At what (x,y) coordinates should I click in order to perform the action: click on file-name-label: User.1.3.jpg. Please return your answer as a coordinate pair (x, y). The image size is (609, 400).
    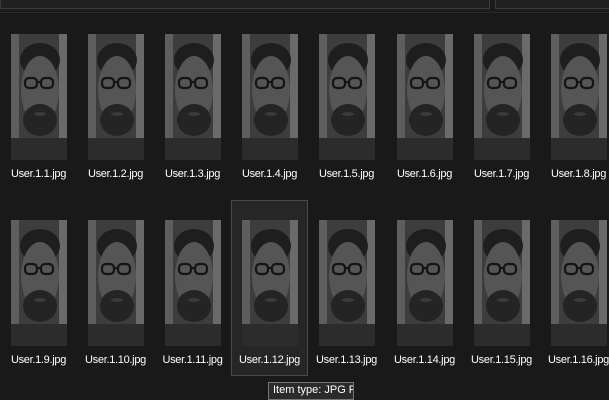
    Looking at the image, I should click on (192, 174).